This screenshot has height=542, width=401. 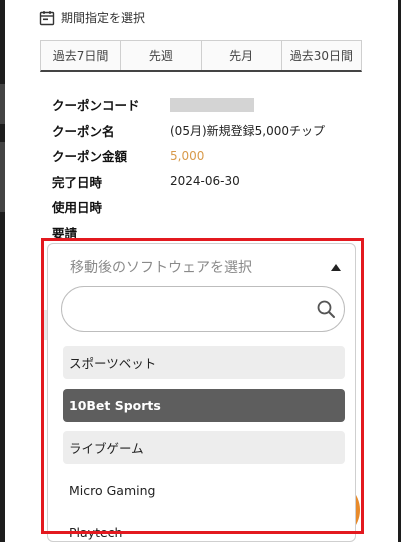 I want to click on coupon-amount-row: クーポン金額 5,000, so click(x=188, y=156).